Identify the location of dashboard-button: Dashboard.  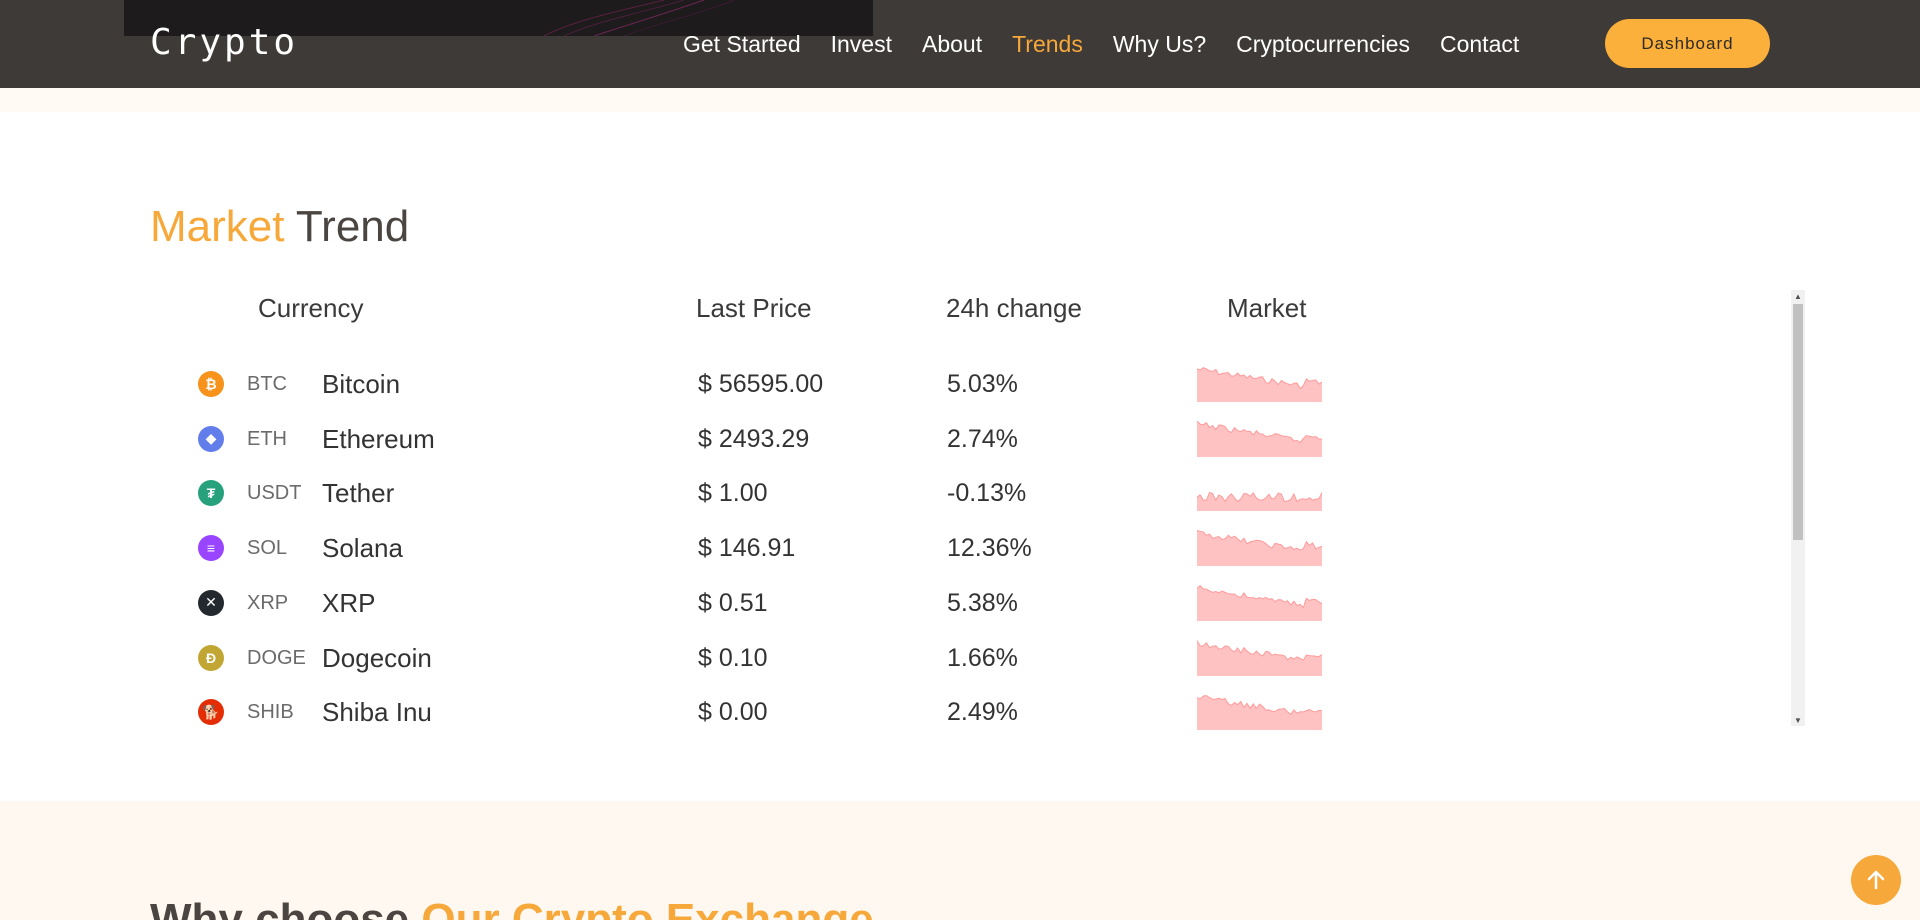
(1687, 43).